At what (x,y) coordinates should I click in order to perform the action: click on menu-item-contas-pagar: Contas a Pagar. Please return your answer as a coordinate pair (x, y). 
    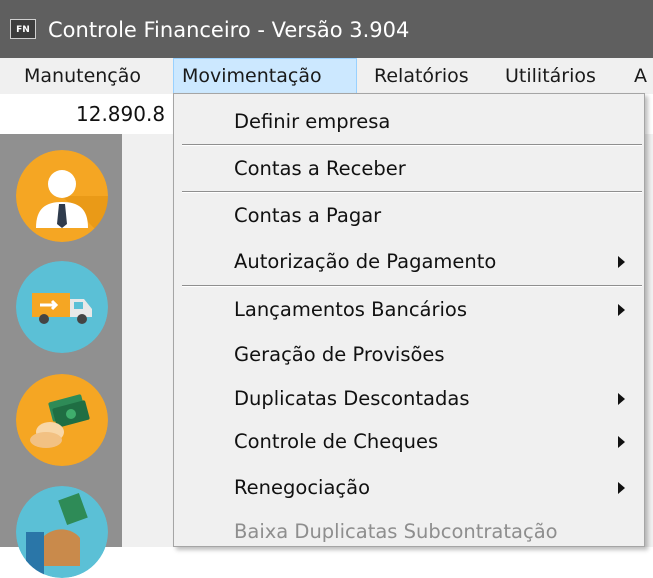
    Looking at the image, I should click on (409, 216).